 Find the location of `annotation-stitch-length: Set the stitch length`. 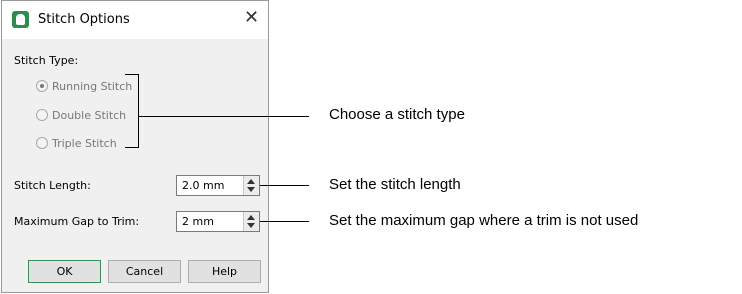

annotation-stitch-length: Set the stitch length is located at coordinates (395, 184).